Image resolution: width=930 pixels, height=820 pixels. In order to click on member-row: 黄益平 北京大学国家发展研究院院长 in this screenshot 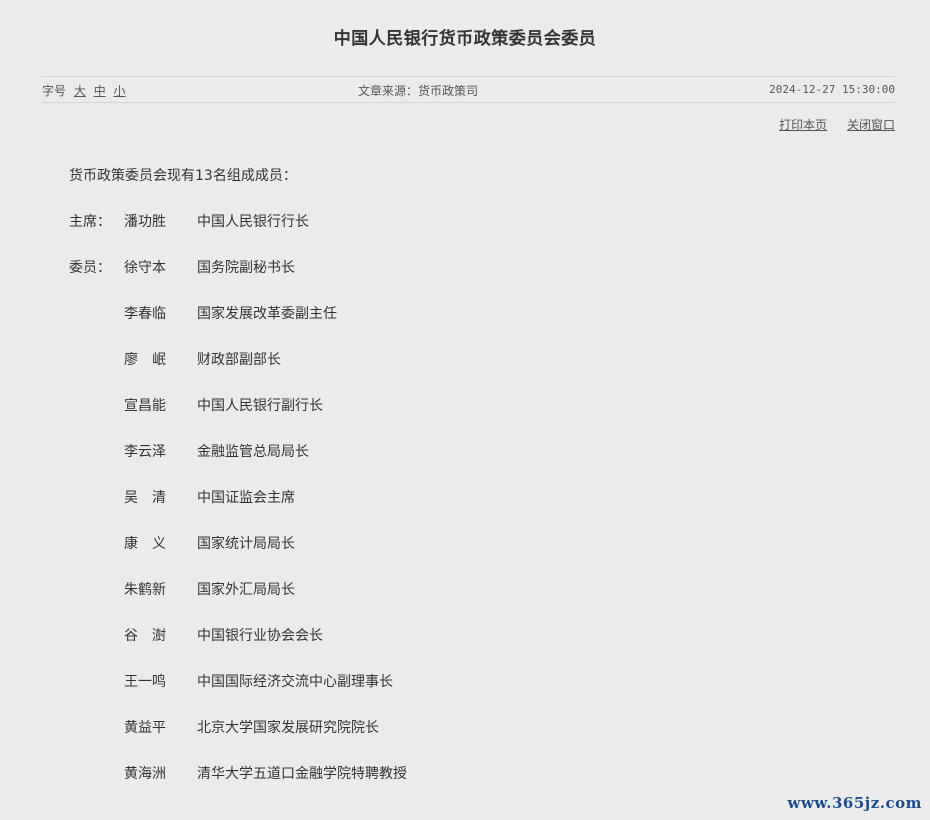, I will do `click(224, 728)`.